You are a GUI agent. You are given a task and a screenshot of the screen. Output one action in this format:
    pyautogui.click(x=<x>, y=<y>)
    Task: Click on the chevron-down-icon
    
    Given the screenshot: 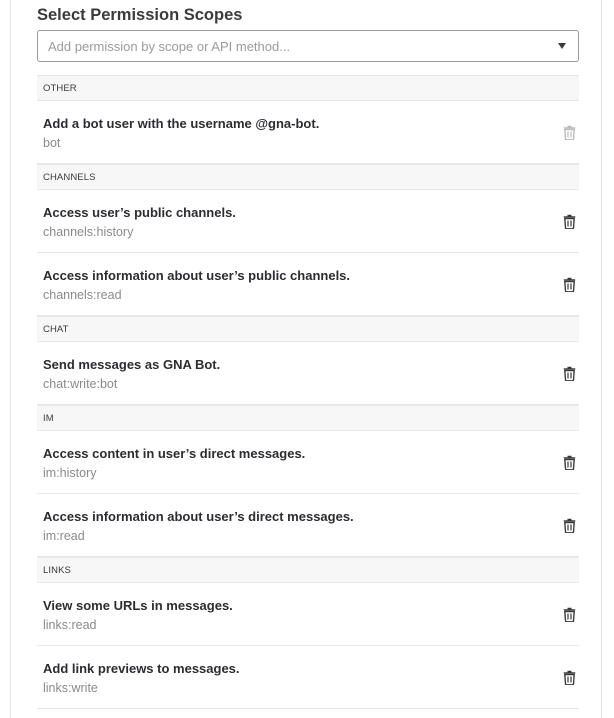 What is the action you would take?
    pyautogui.click(x=562, y=46)
    